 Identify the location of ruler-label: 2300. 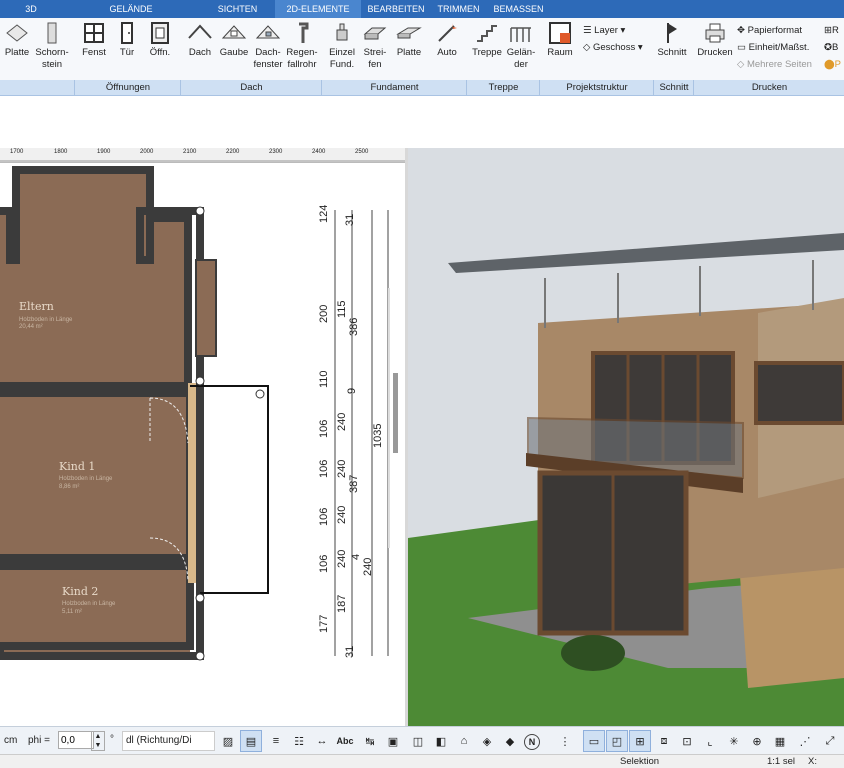
(276, 152).